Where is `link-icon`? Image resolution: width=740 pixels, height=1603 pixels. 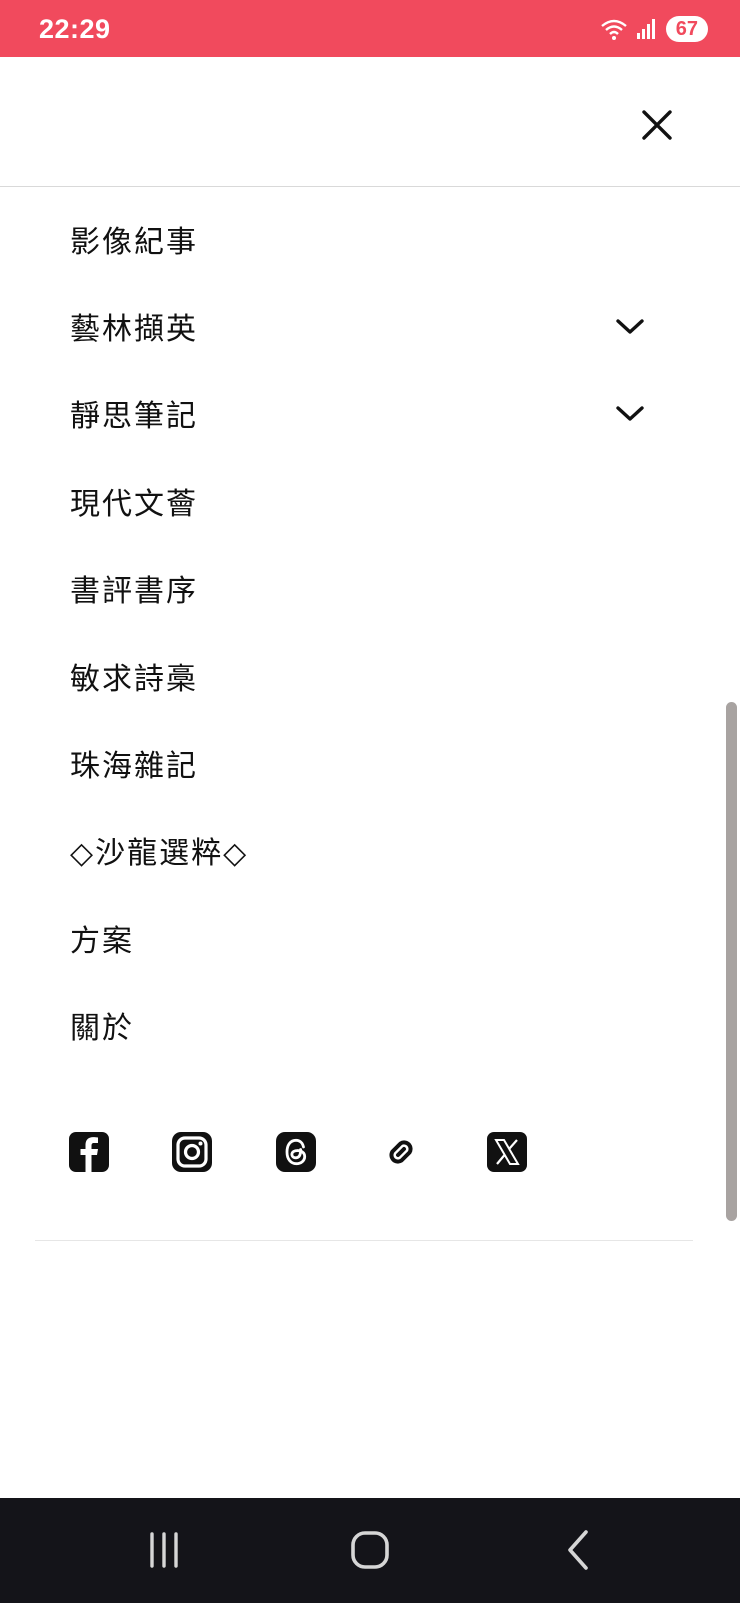
link-icon is located at coordinates (401, 1152).